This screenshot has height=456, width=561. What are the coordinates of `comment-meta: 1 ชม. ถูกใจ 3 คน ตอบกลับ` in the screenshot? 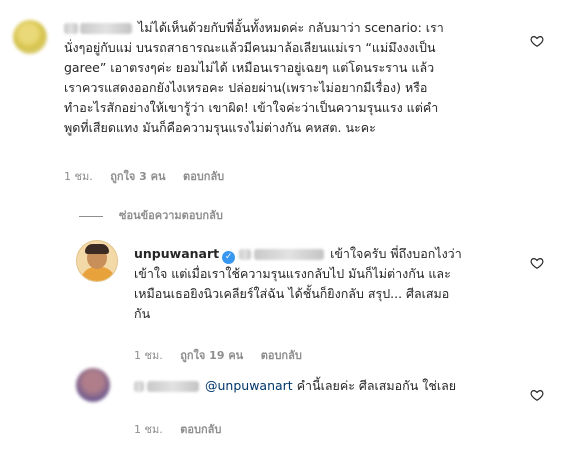 It's located at (151, 176).